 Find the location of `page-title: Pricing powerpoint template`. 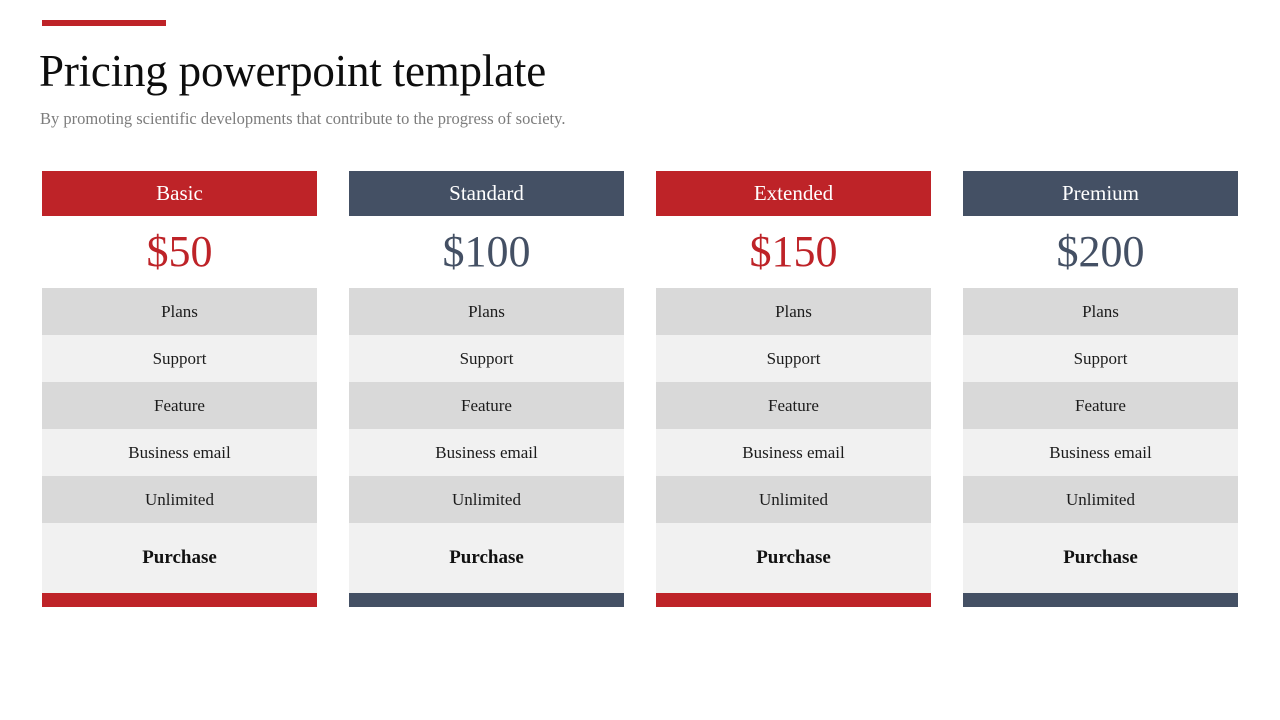

page-title: Pricing powerpoint template is located at coordinates (292, 71).